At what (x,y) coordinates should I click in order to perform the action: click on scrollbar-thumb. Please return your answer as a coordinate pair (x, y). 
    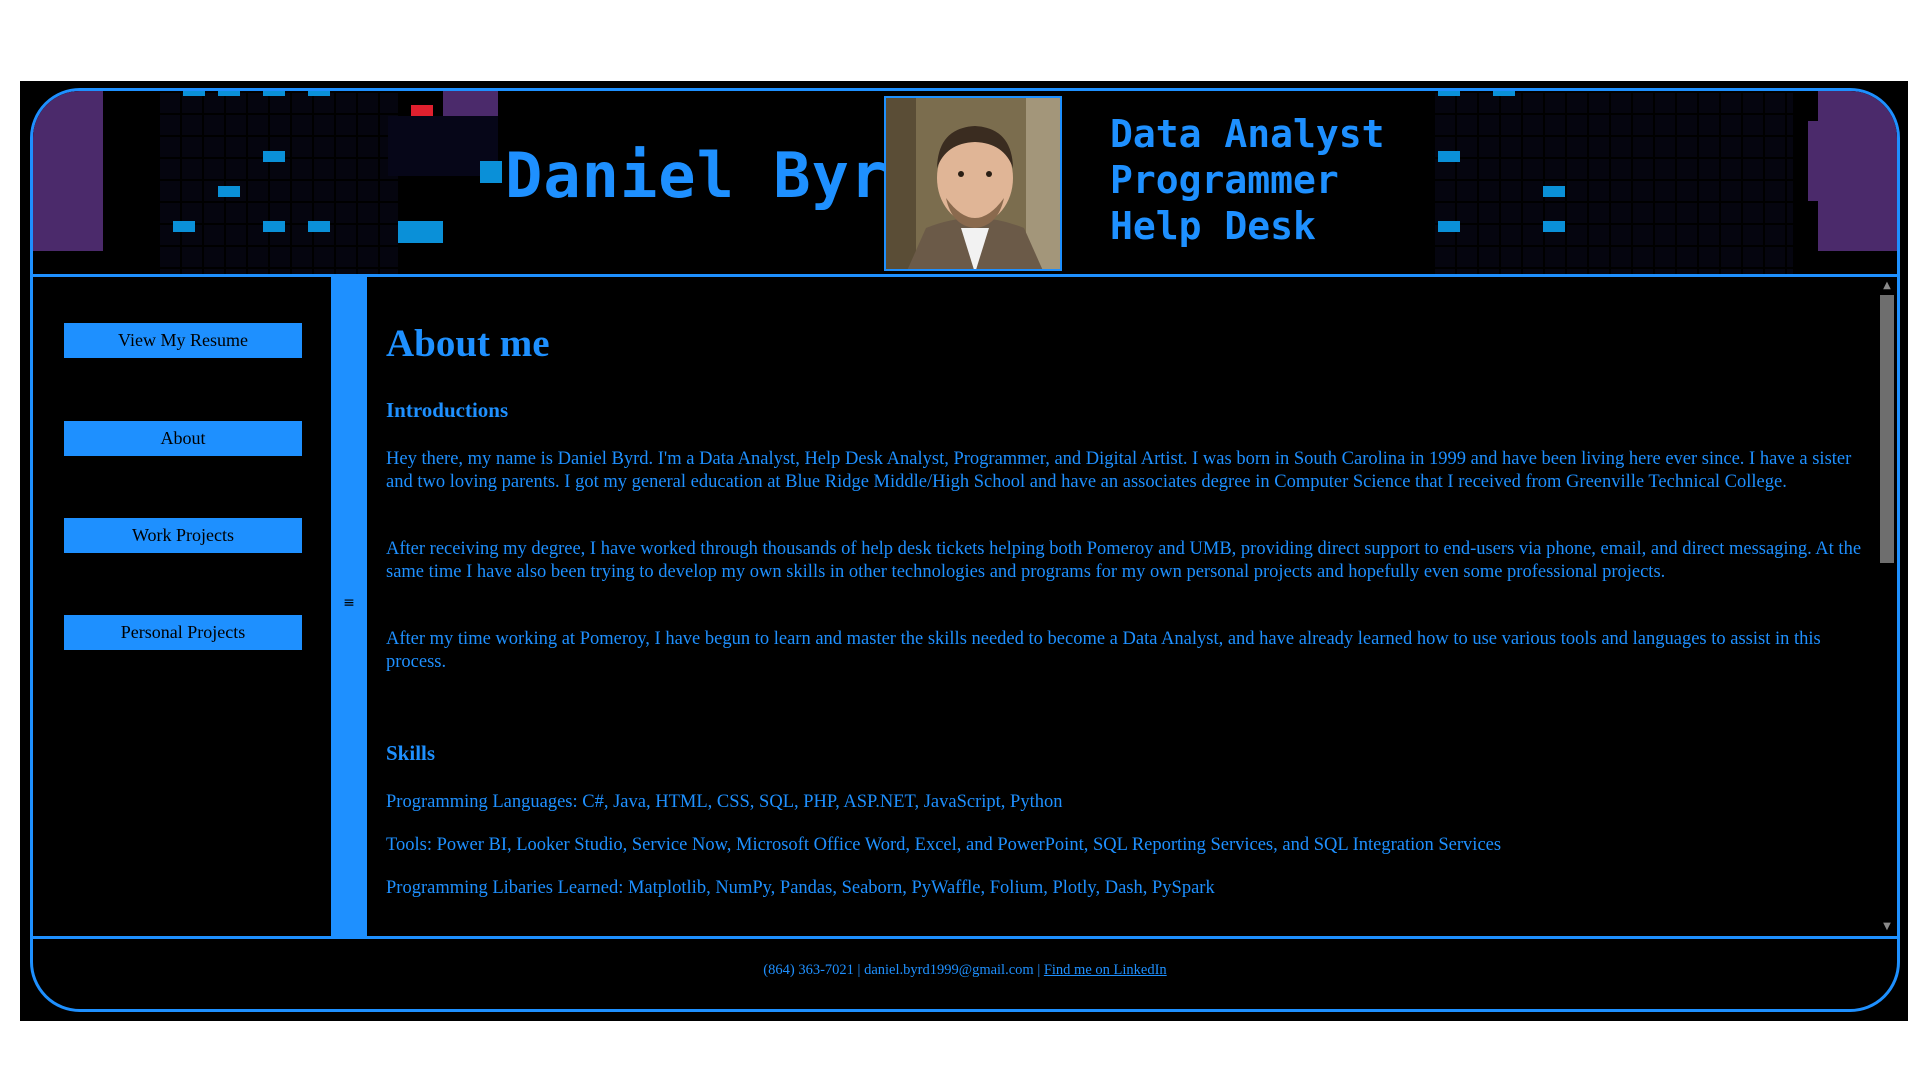
    Looking at the image, I should click on (1887, 429).